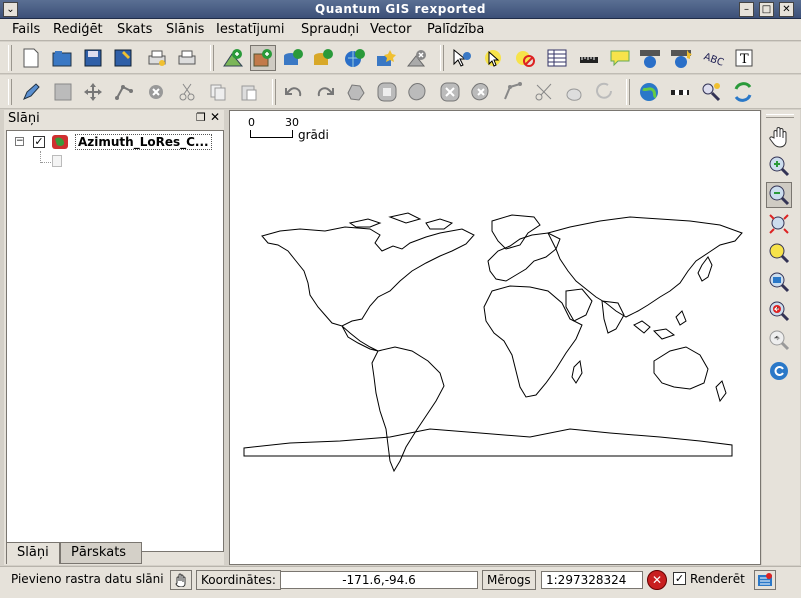  I want to click on refresh-icon, so click(779, 371).